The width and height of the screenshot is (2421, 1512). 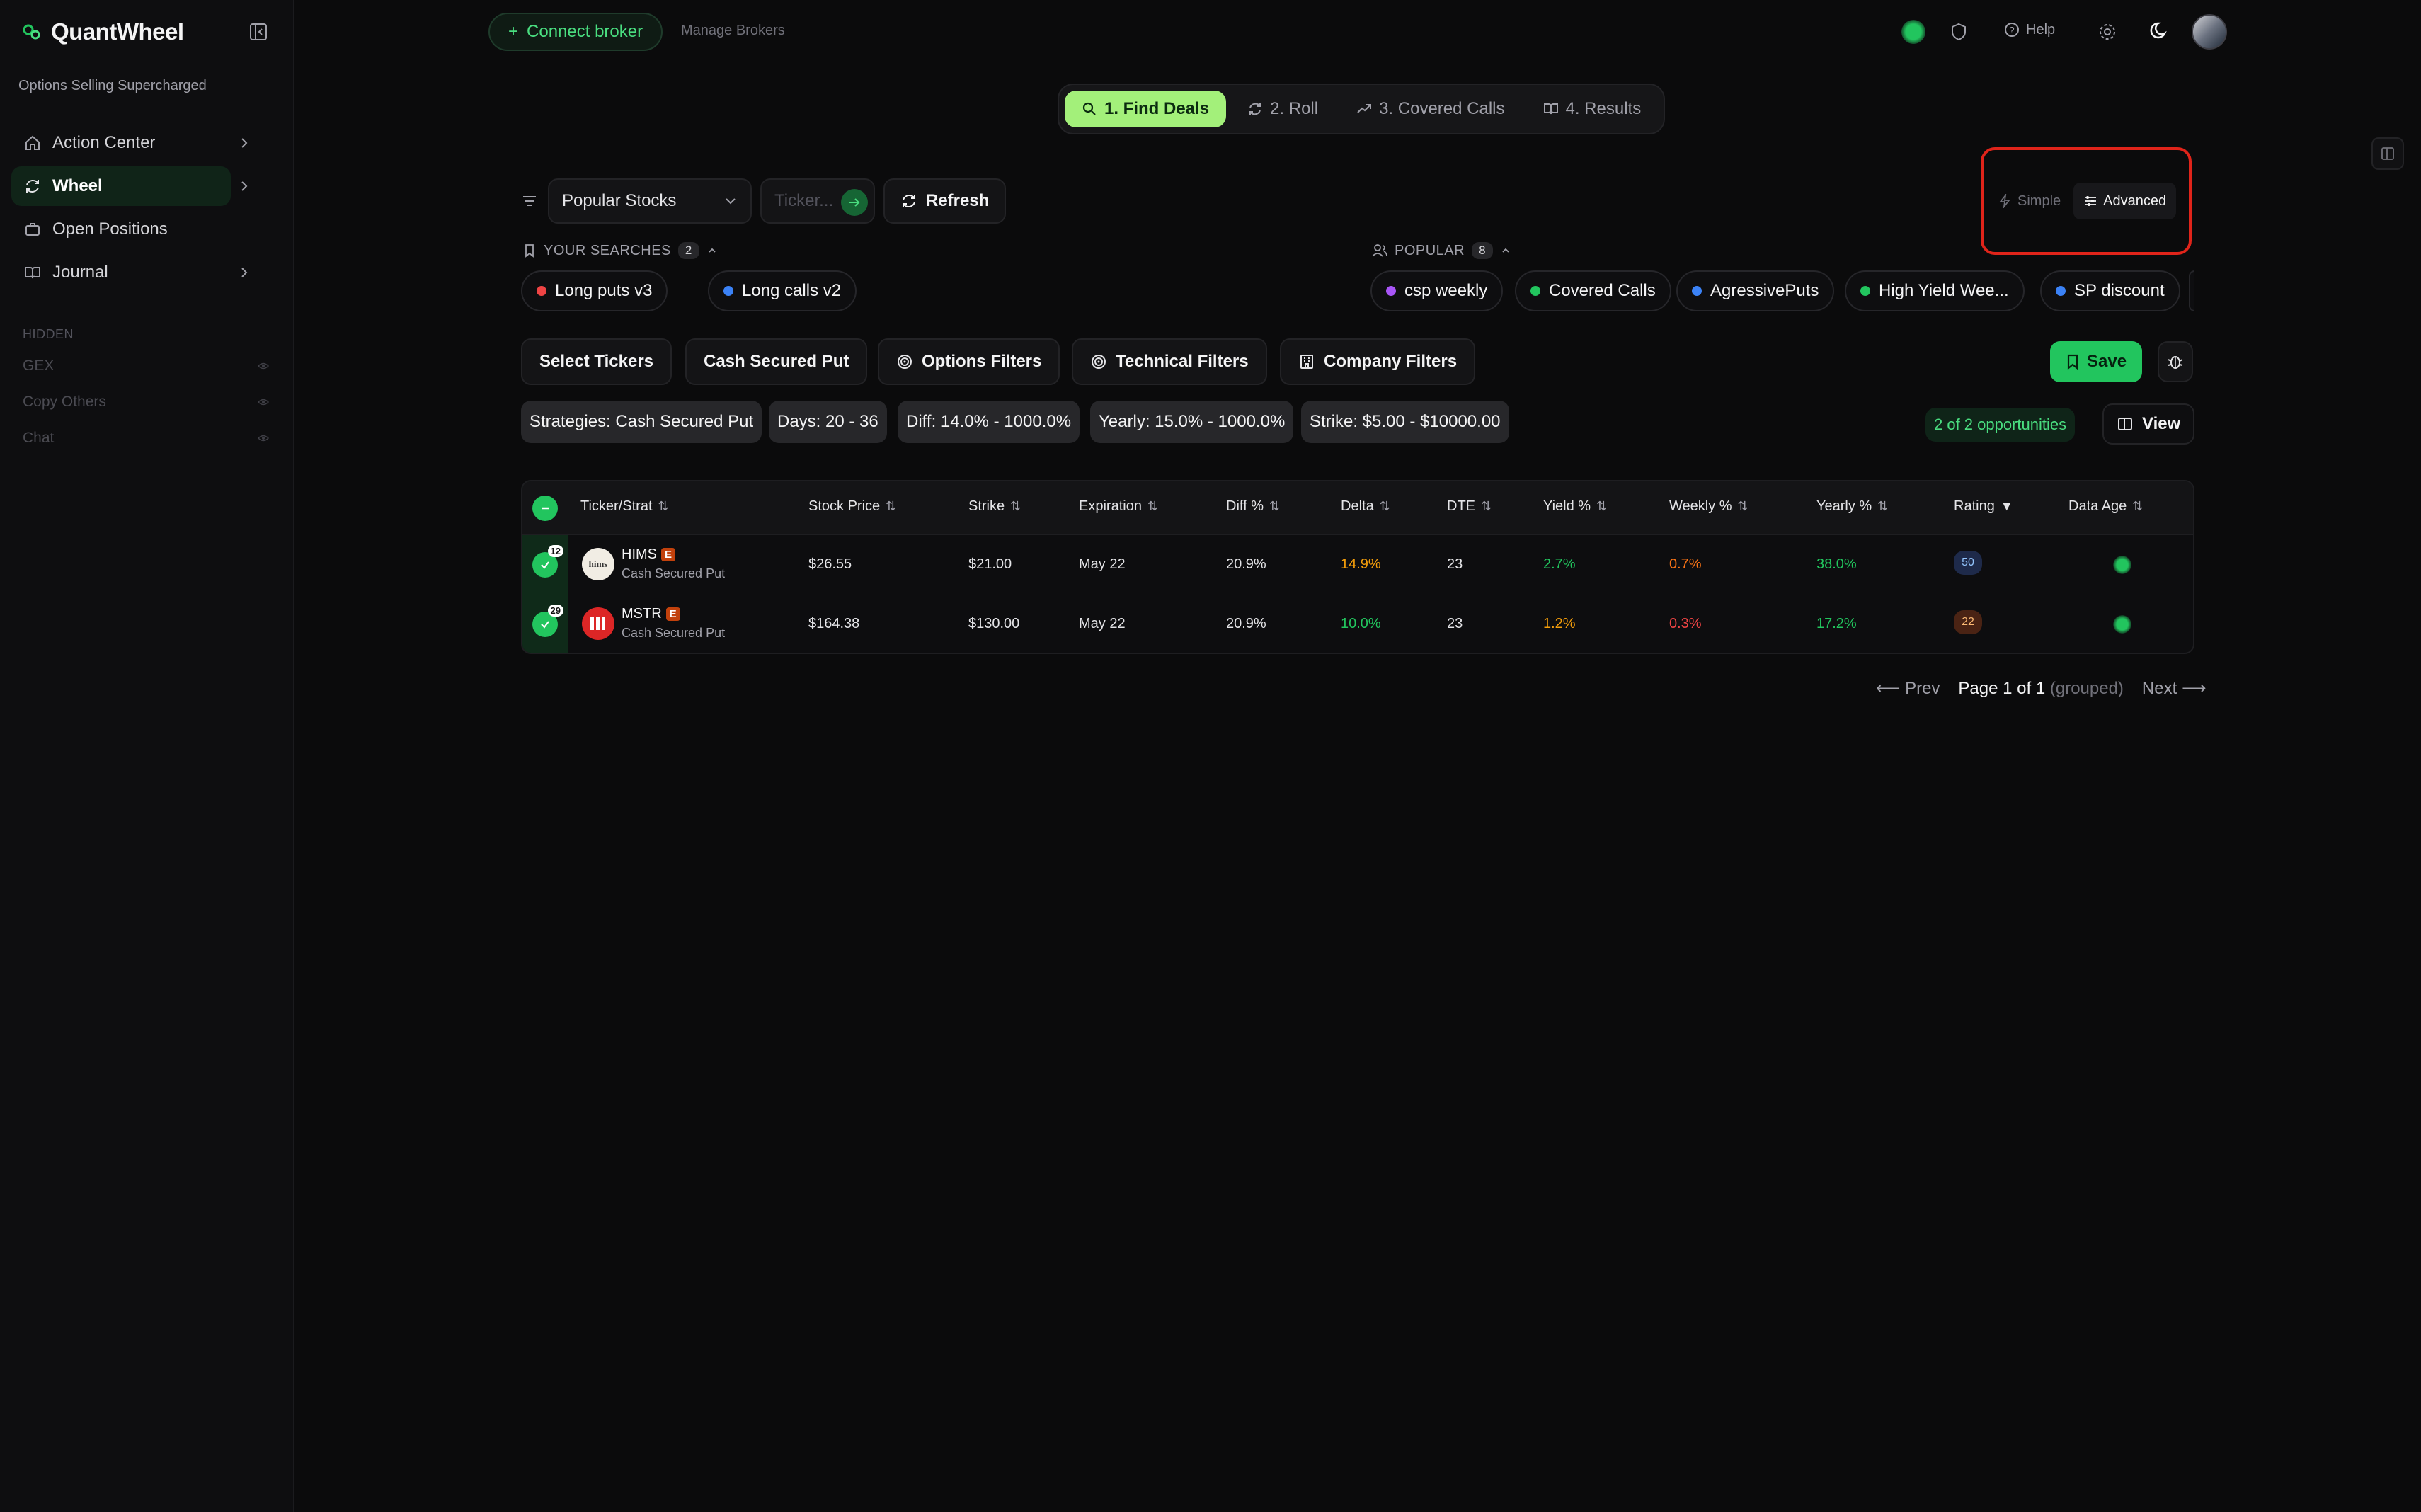 I want to click on row-checkbox: 12, so click(x=547, y=561).